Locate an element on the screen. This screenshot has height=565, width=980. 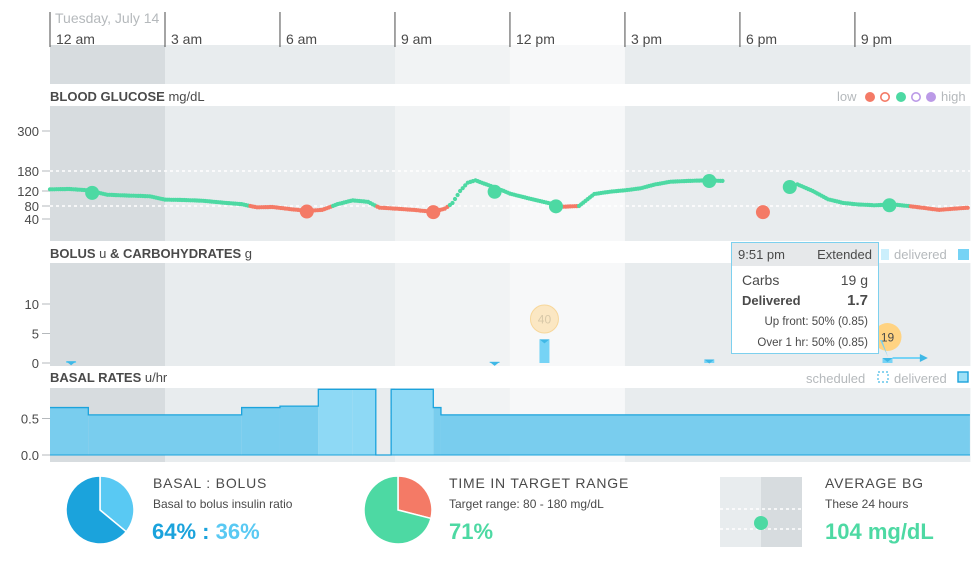
tooltip-delivered-label: Delivered is located at coordinates (771, 300).